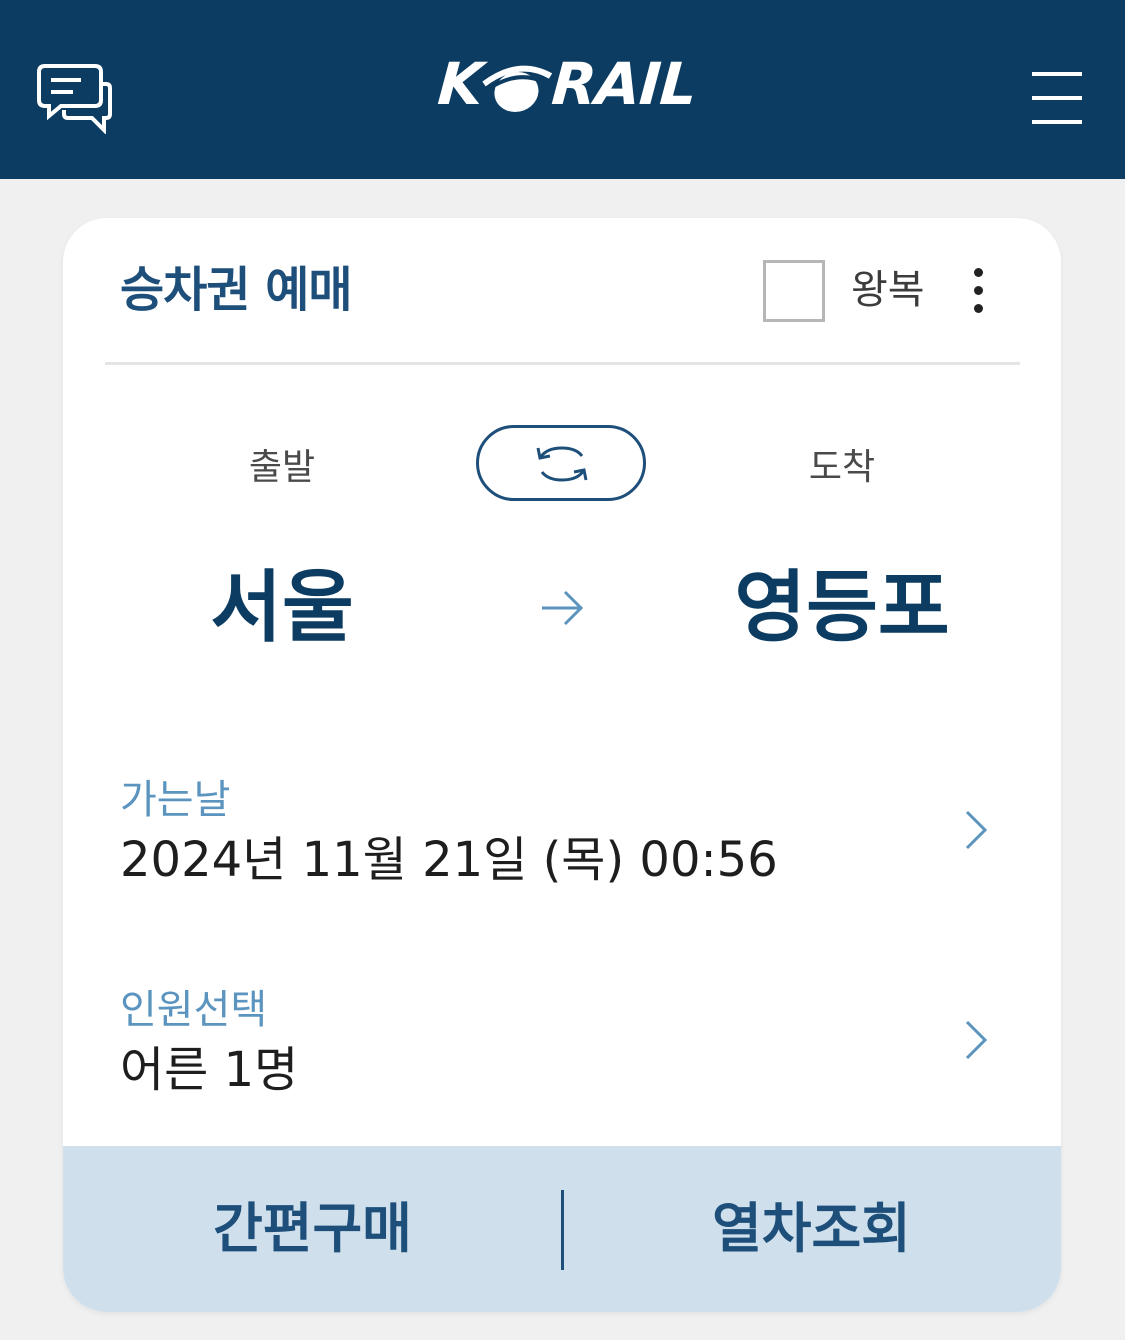 The width and height of the screenshot is (1125, 1340). Describe the element at coordinates (888, 290) in the screenshot. I see `round-trip-label: 왕복` at that location.